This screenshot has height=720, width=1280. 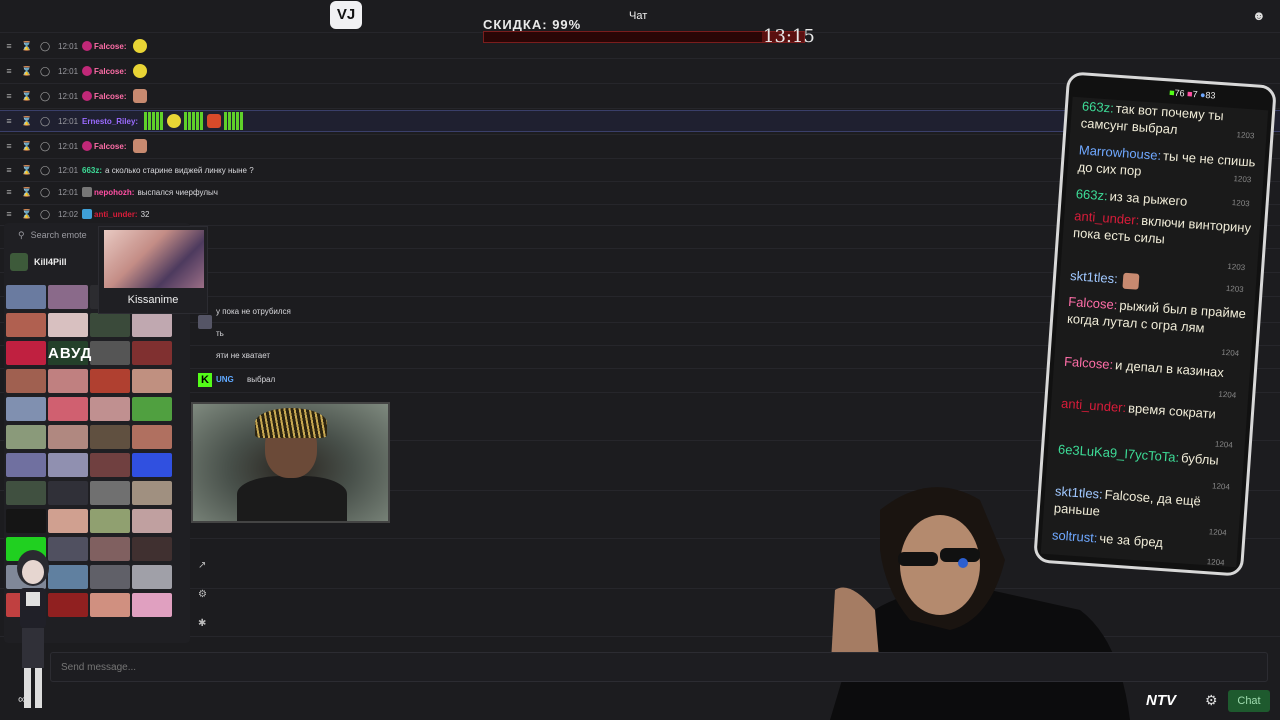 What do you see at coordinates (1260, 16) in the screenshot?
I see `user-list-icon: ☻` at bounding box center [1260, 16].